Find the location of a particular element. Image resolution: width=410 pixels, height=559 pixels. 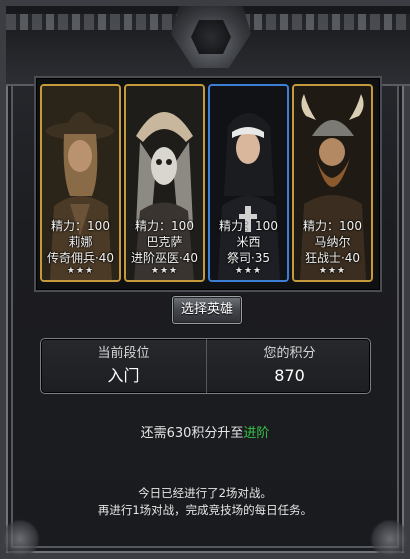

points-needed-prefix: 还需630积分升至 is located at coordinates (192, 433).